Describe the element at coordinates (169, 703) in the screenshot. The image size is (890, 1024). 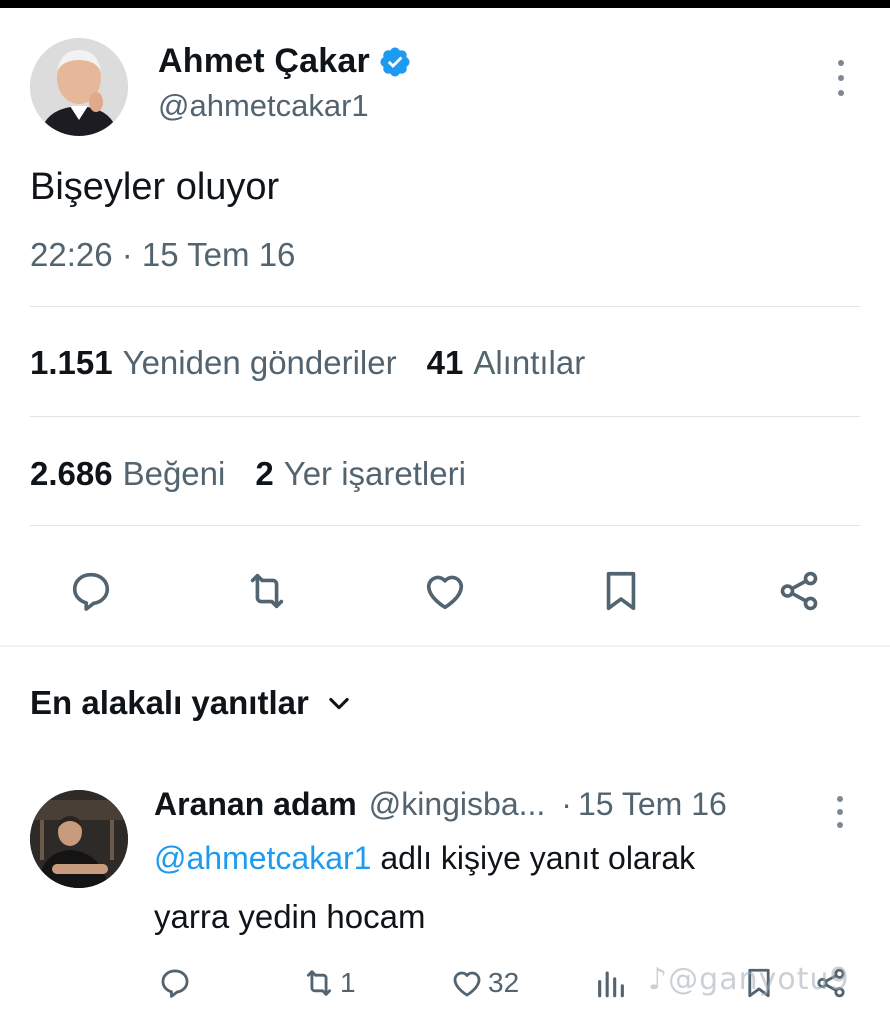
I see `replies-sort-label: En alakalı yanıtlar` at that location.